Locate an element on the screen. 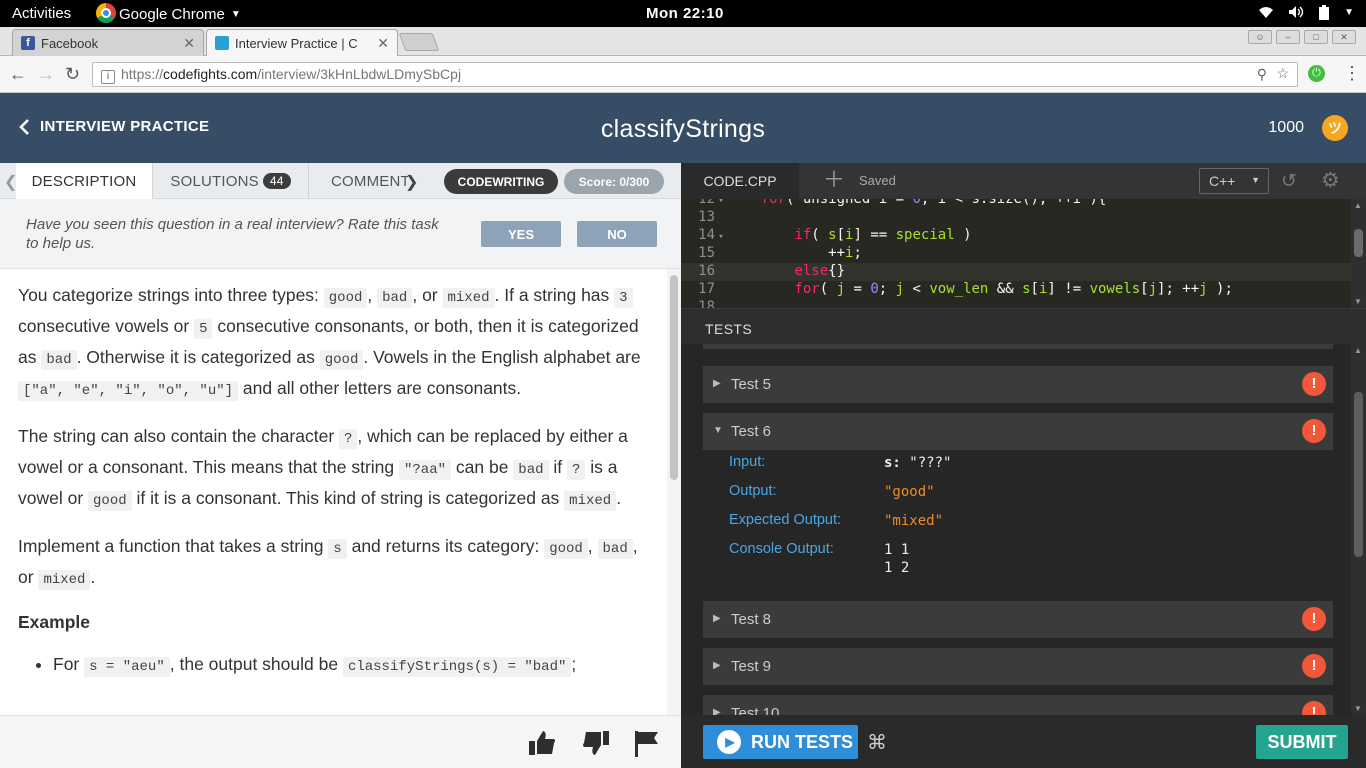 This screenshot has height=768, width=1366. flag-icon is located at coordinates (647, 747).